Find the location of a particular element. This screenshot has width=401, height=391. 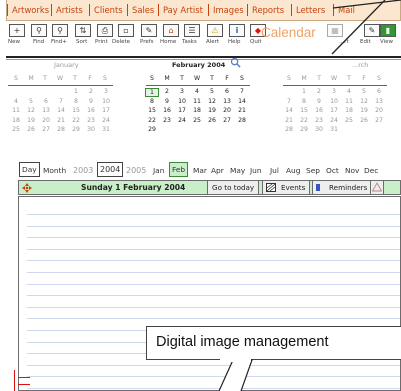

month-jan-link: Jan is located at coordinates (158, 171).